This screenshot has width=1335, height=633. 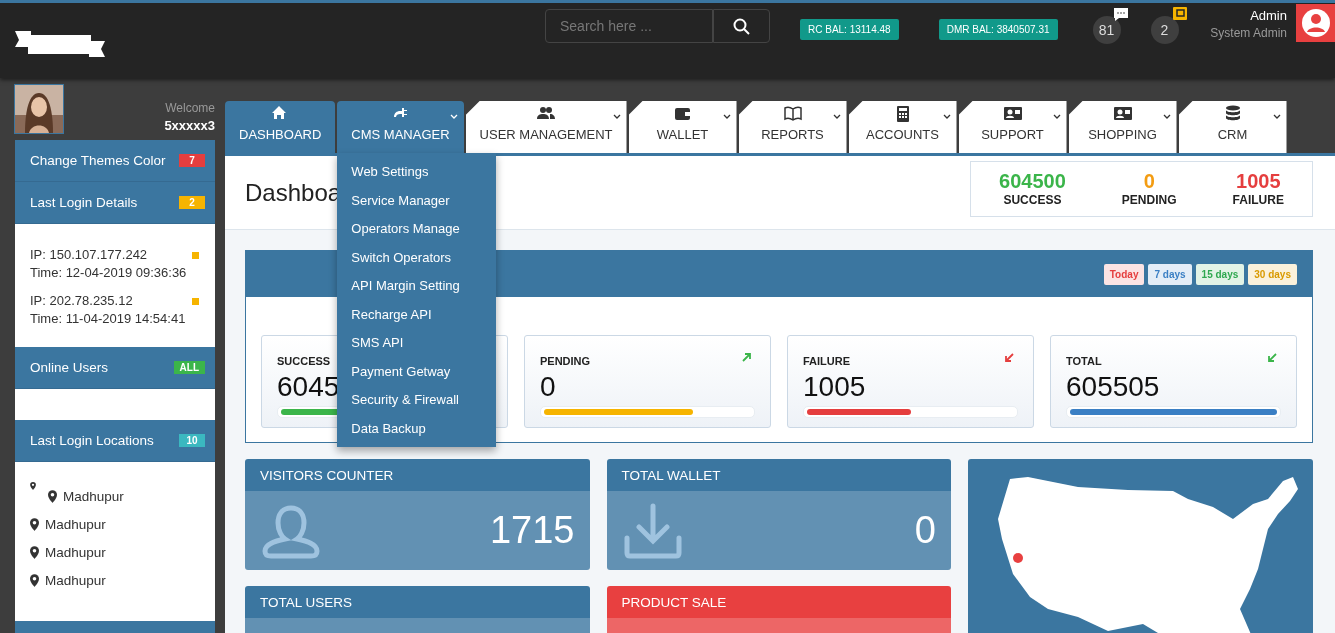 What do you see at coordinates (189, 367) in the screenshot?
I see `count-badge: ALL` at bounding box center [189, 367].